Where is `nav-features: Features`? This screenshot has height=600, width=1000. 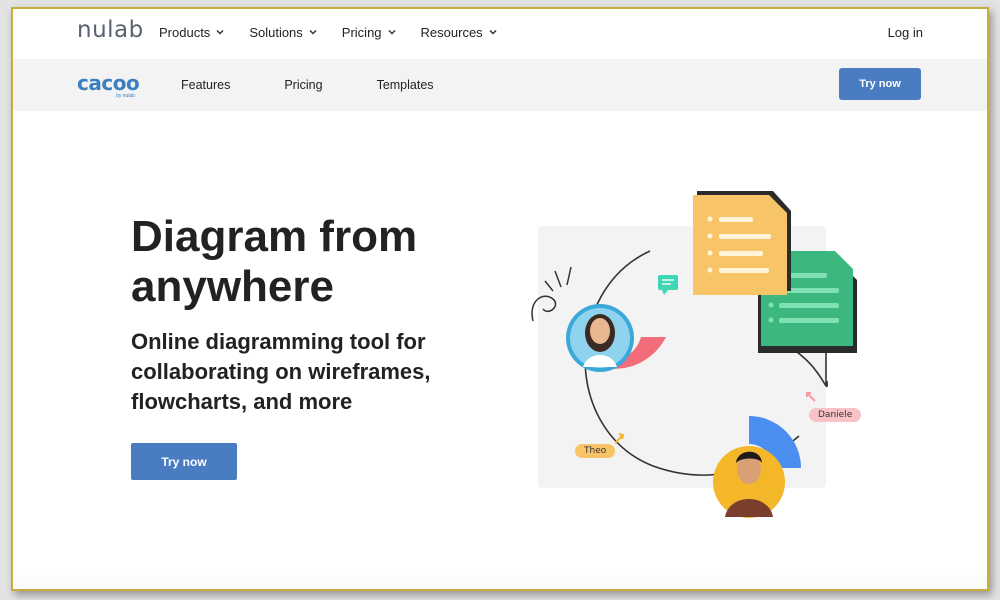
nav-features: Features is located at coordinates (205, 85).